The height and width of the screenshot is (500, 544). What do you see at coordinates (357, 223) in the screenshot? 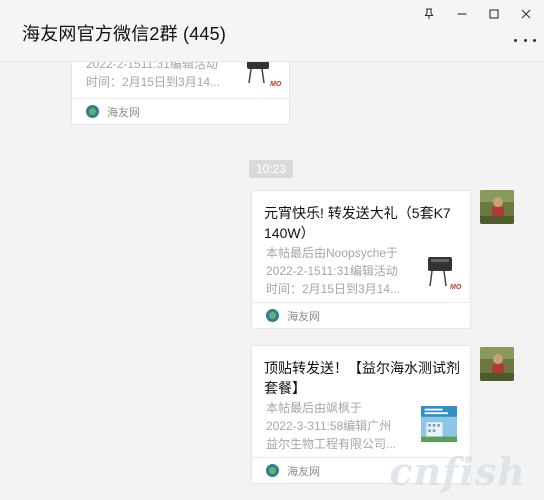
I see `card-title: 元宵快乐! 转发送大礼（5套K7 140W）` at bounding box center [357, 223].